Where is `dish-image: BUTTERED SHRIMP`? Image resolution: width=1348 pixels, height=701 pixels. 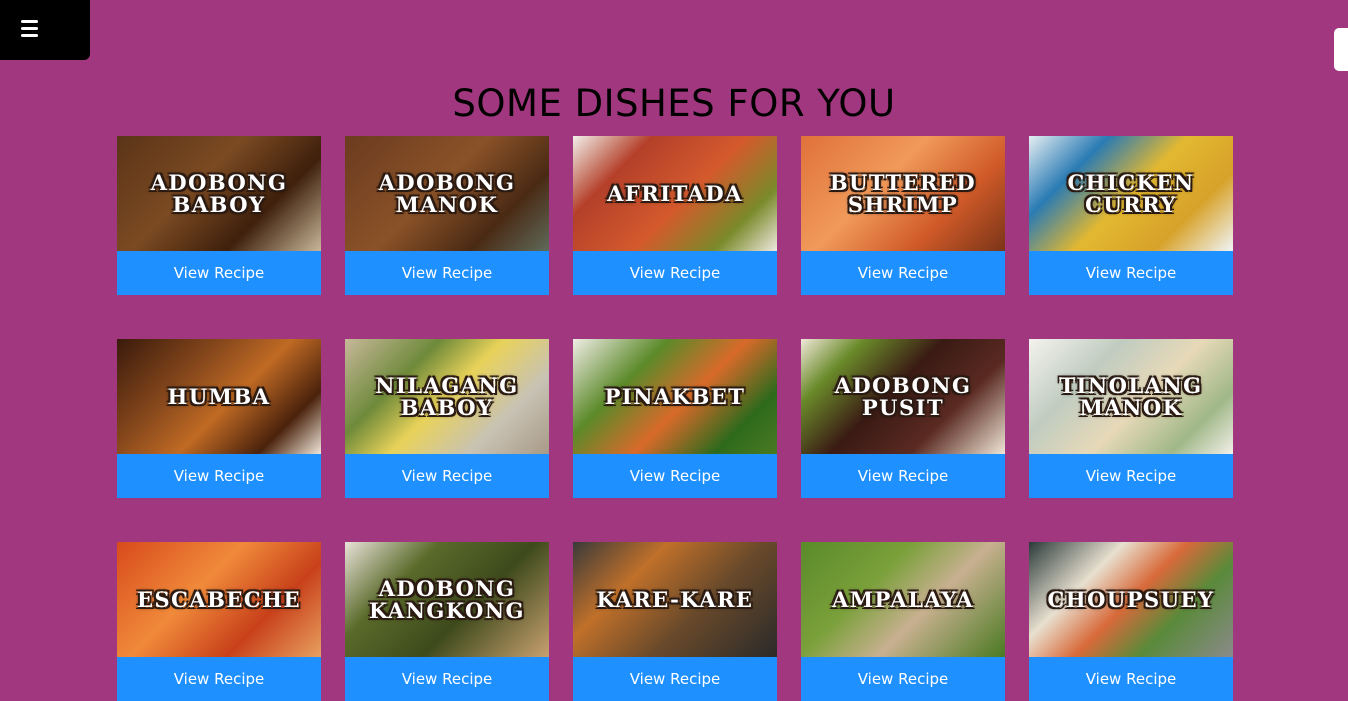
dish-image: BUTTERED SHRIMP is located at coordinates (903, 193).